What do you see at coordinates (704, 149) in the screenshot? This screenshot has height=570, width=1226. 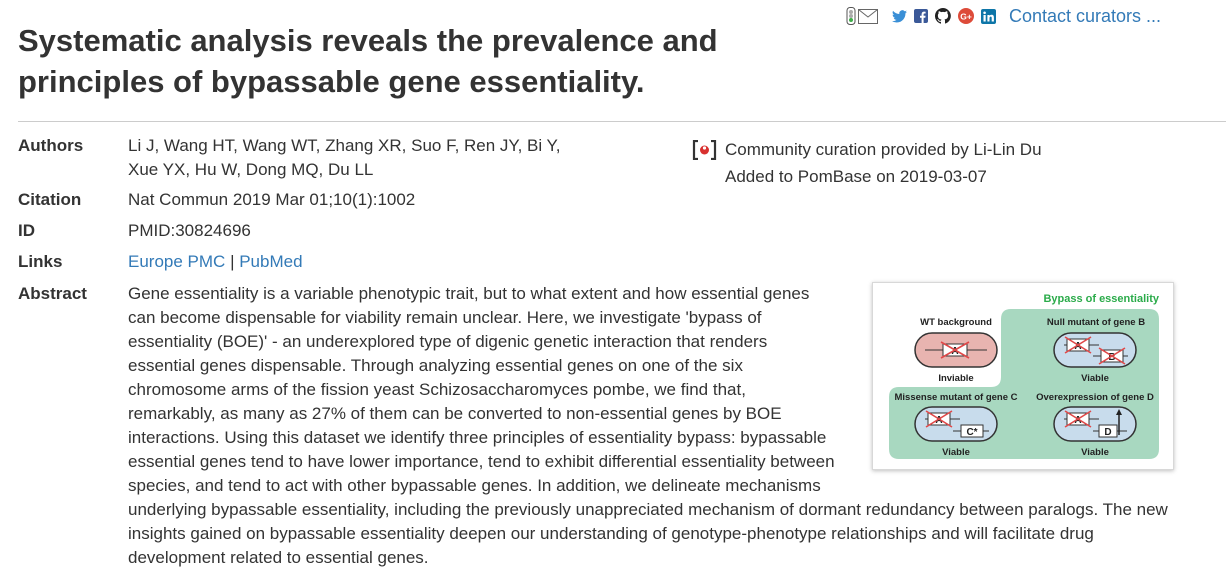 I see `community-curation-icon` at bounding box center [704, 149].